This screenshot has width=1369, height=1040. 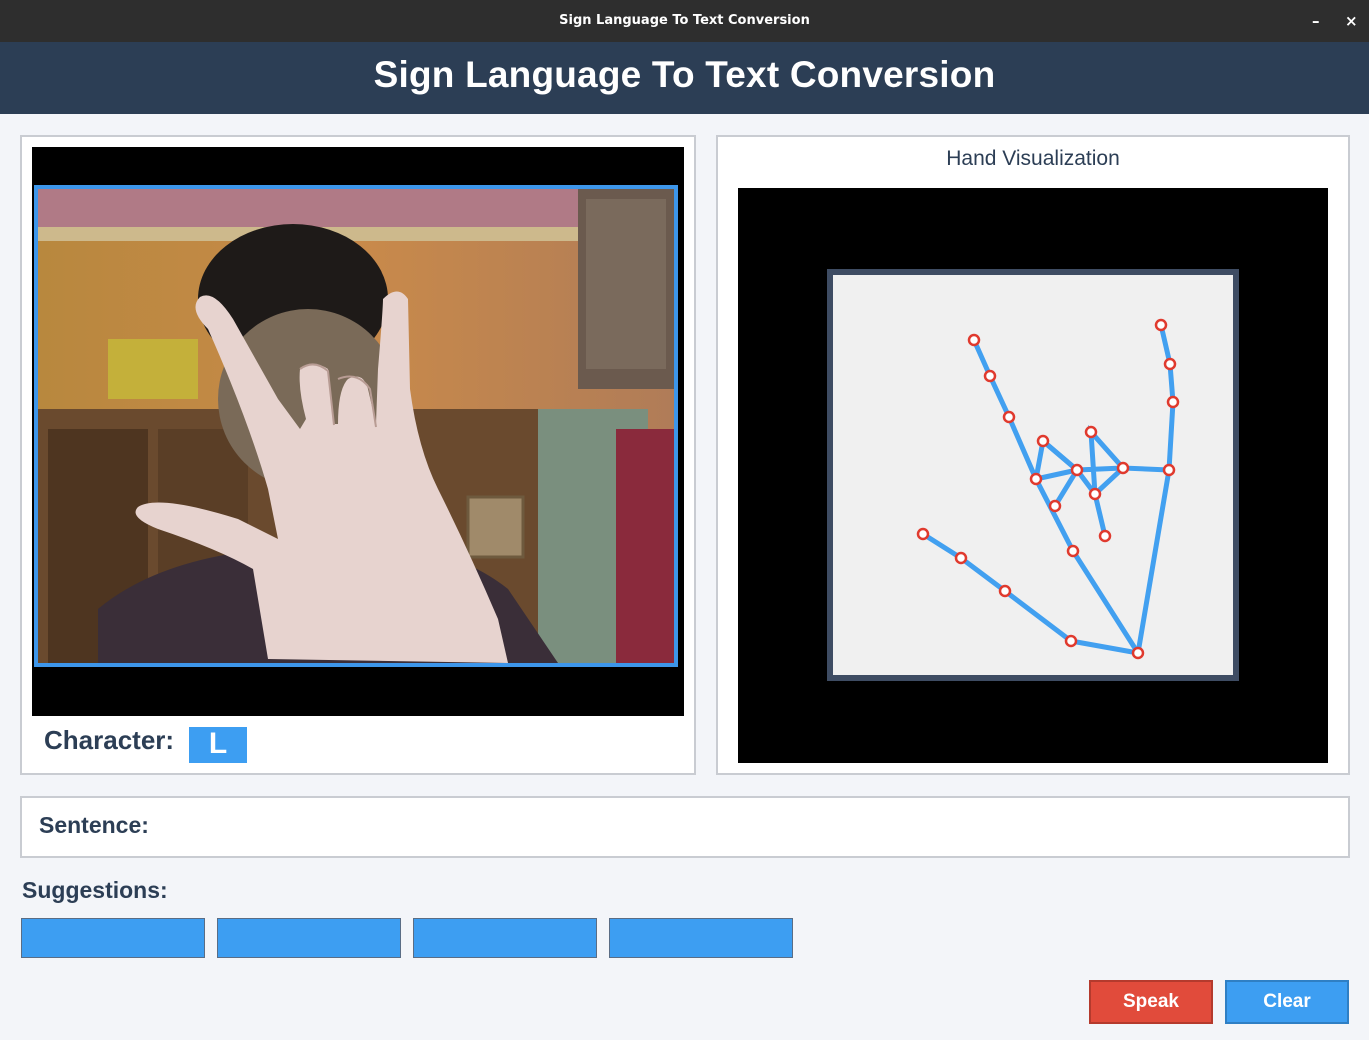 I want to click on page-title: Sign Language To Text Conversion, so click(x=684, y=74).